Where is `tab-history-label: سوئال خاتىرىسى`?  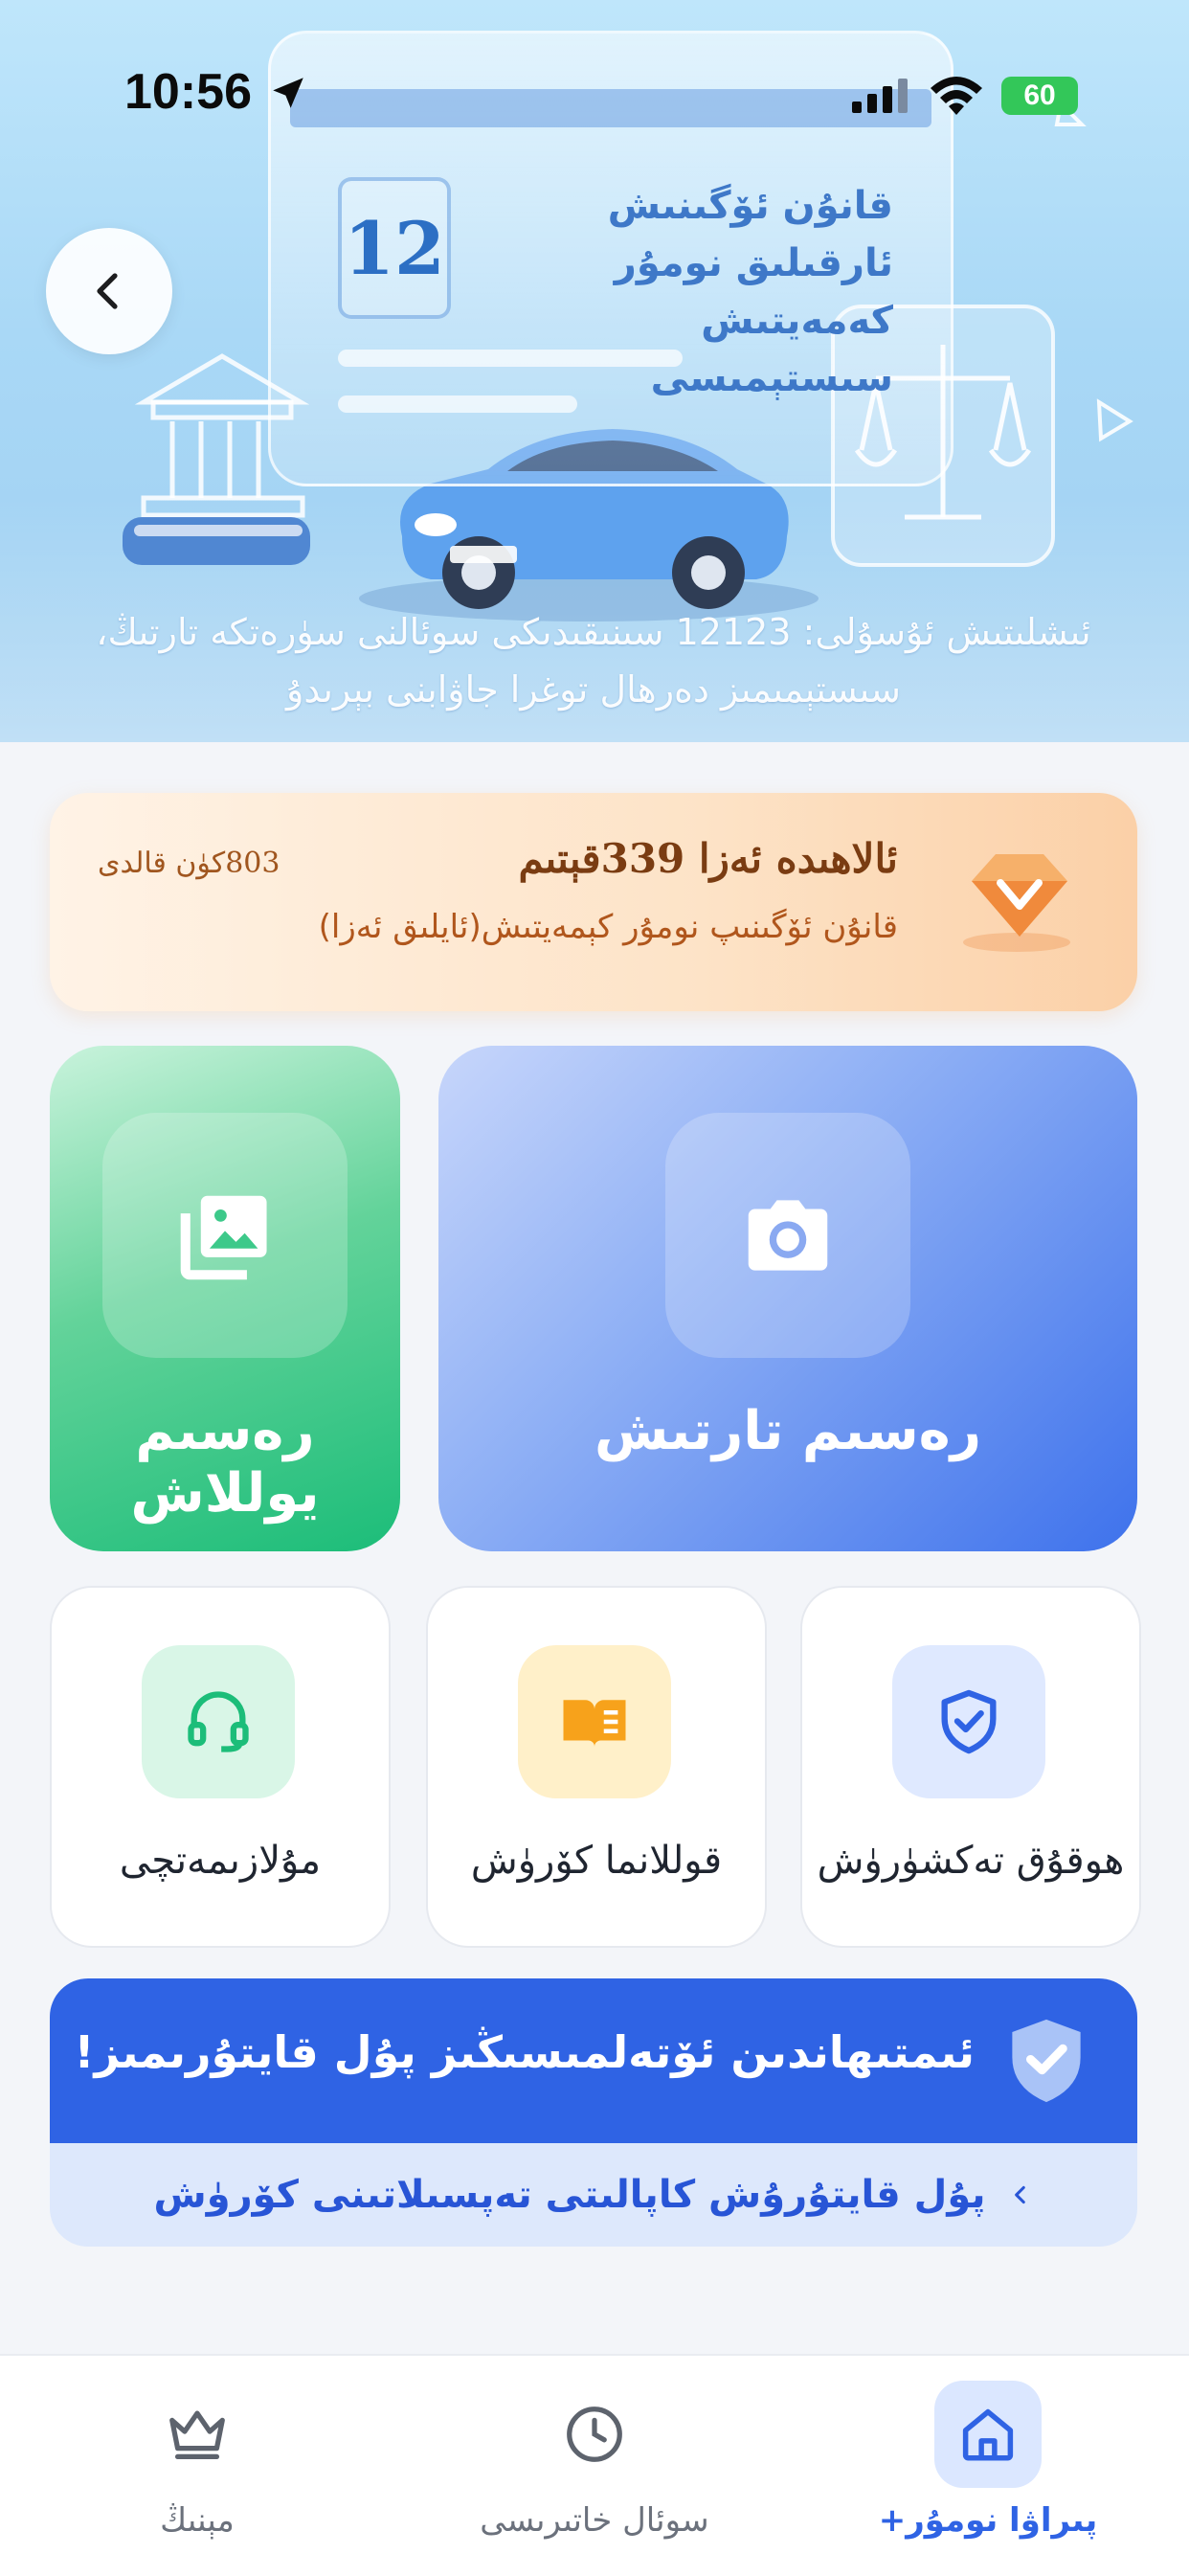
tab-history-label: سوئال خاتىرىسى is located at coordinates (594, 2520).